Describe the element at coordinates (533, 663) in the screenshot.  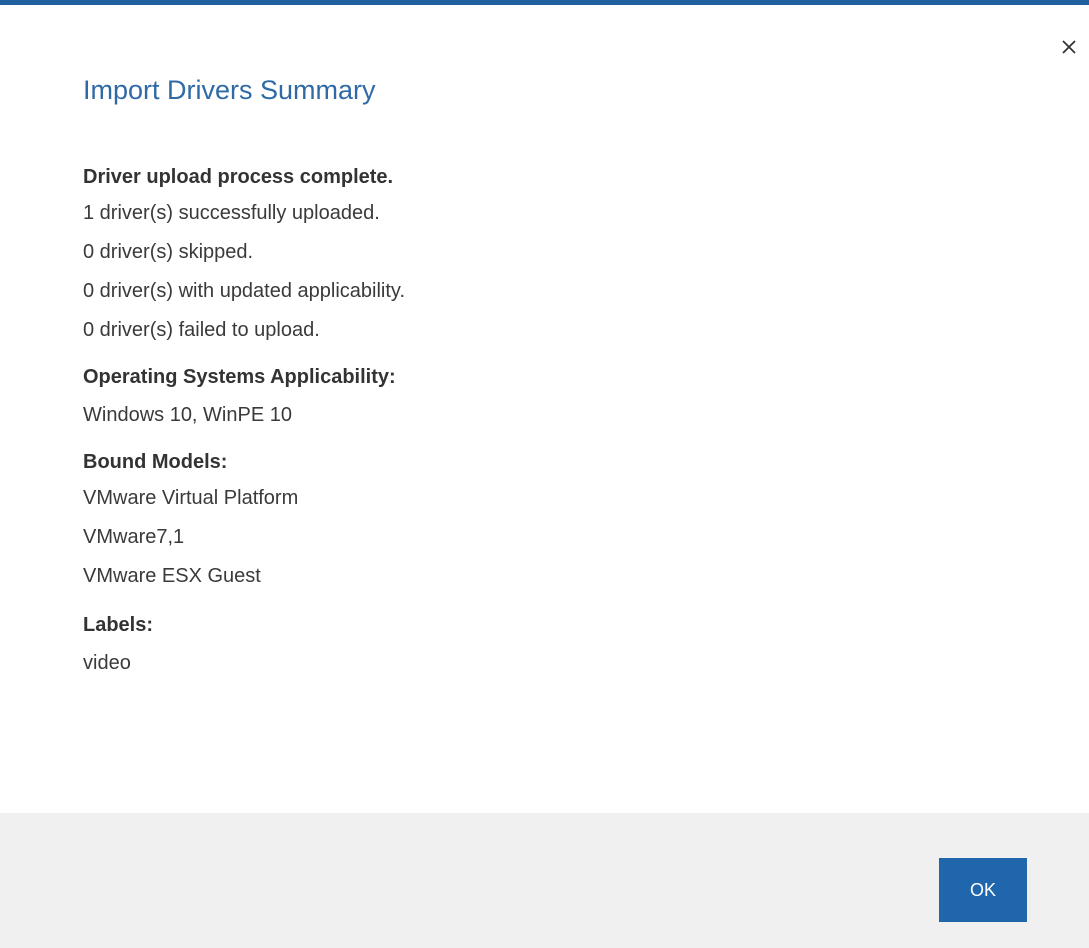
I see `labels-list: video` at that location.